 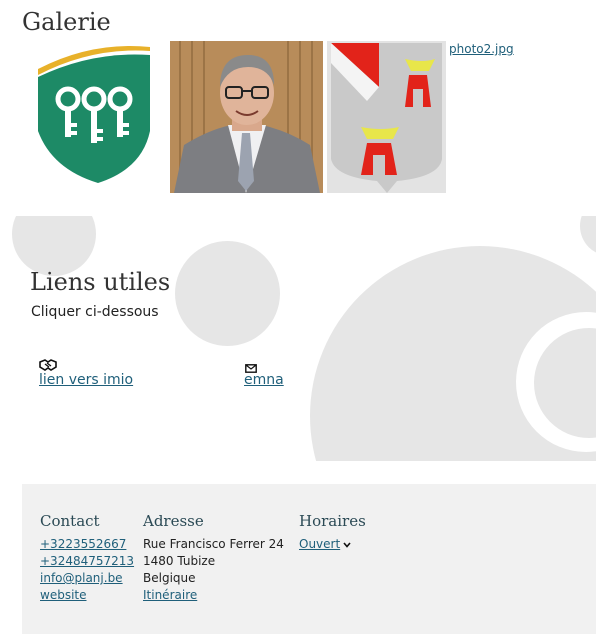 I want to click on hours-heading: Horaires, so click(x=332, y=521).